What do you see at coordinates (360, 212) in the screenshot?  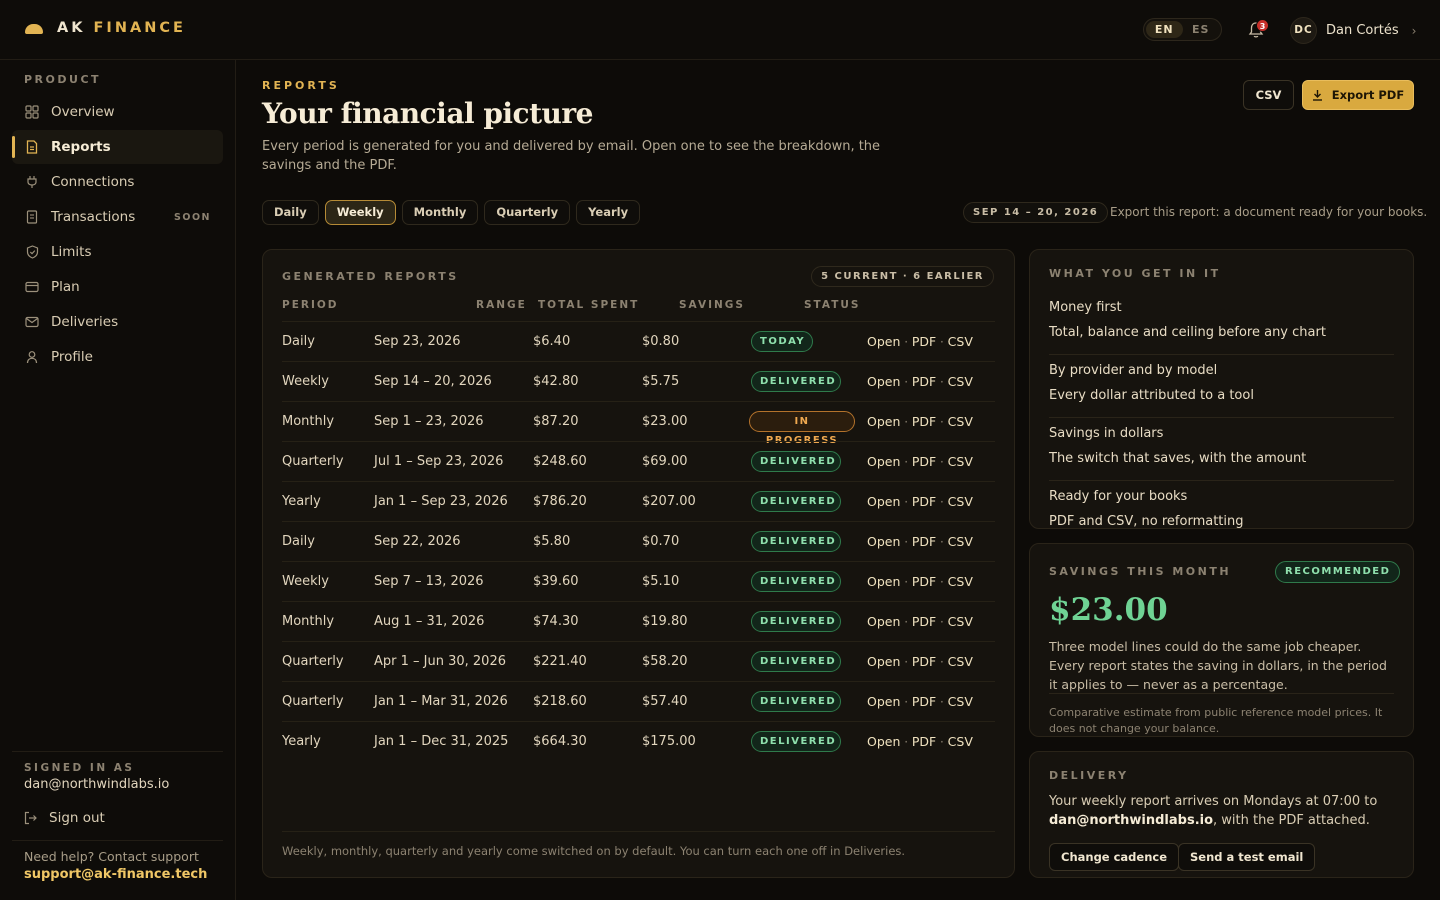 I see `tab-weekly: Weekly` at bounding box center [360, 212].